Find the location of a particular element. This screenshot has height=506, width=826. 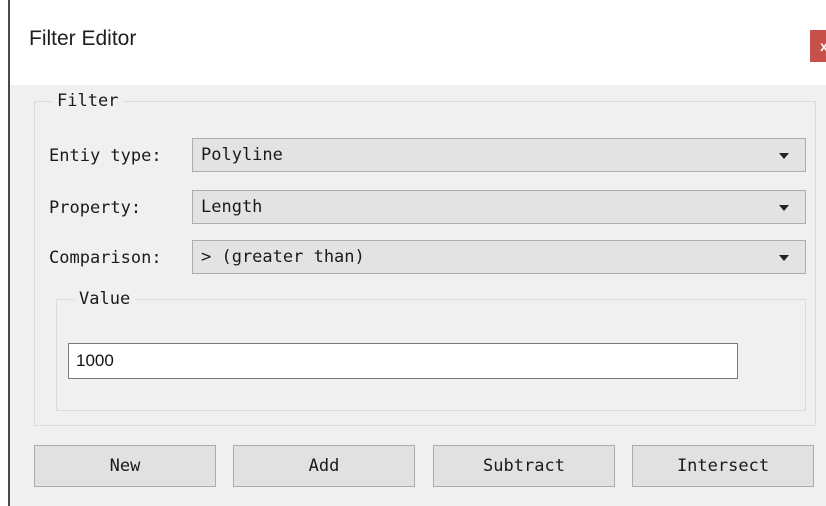

comparison-label: Comparison: is located at coordinates (105, 258).